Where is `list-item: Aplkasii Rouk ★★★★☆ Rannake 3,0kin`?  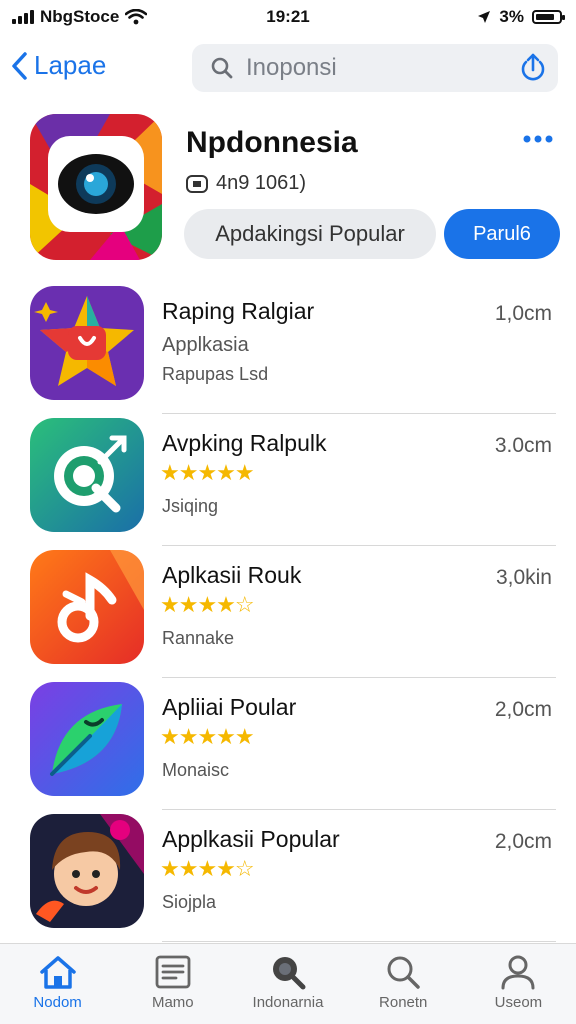
list-item: Aplkasii Rouk ★★★★☆ Rannake 3,0kin is located at coordinates (288, 612).